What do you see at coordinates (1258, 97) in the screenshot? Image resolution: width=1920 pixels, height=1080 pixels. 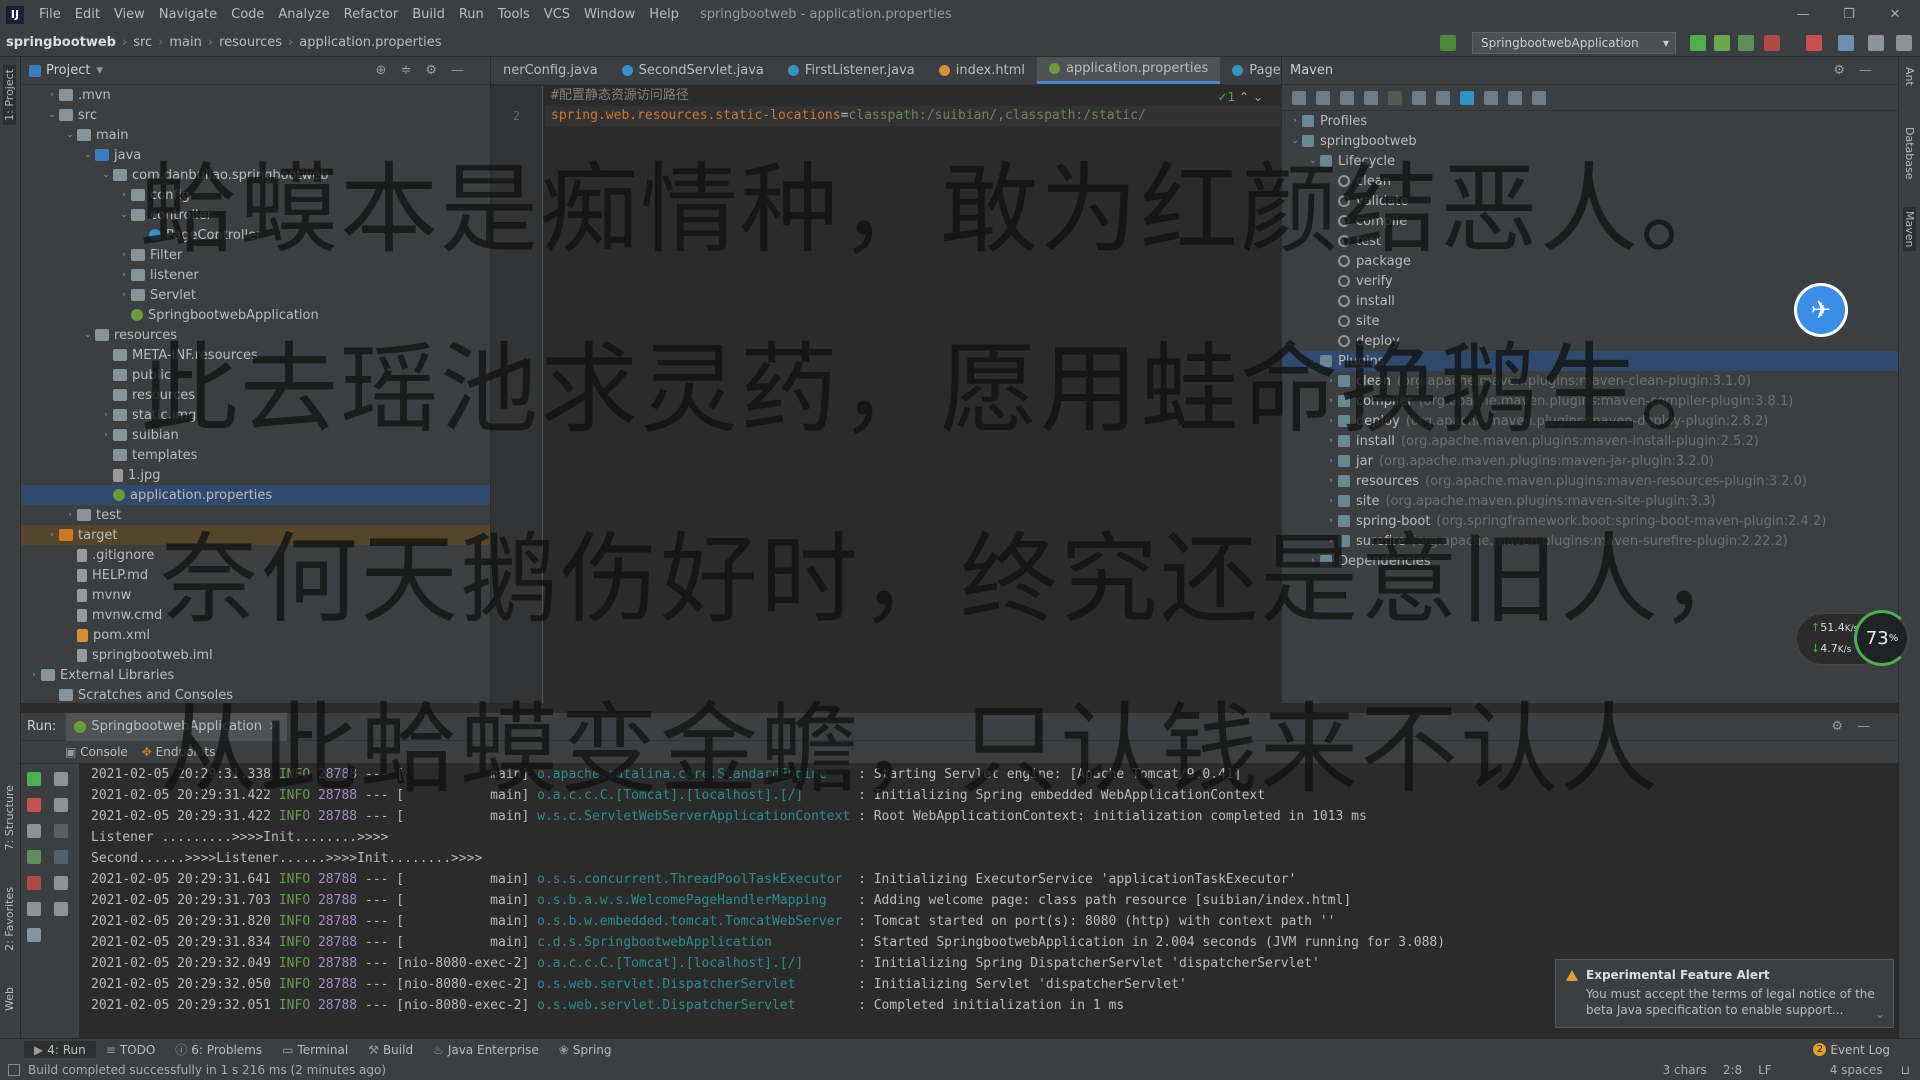 I see `arrow-down-icon: ⌄` at bounding box center [1258, 97].